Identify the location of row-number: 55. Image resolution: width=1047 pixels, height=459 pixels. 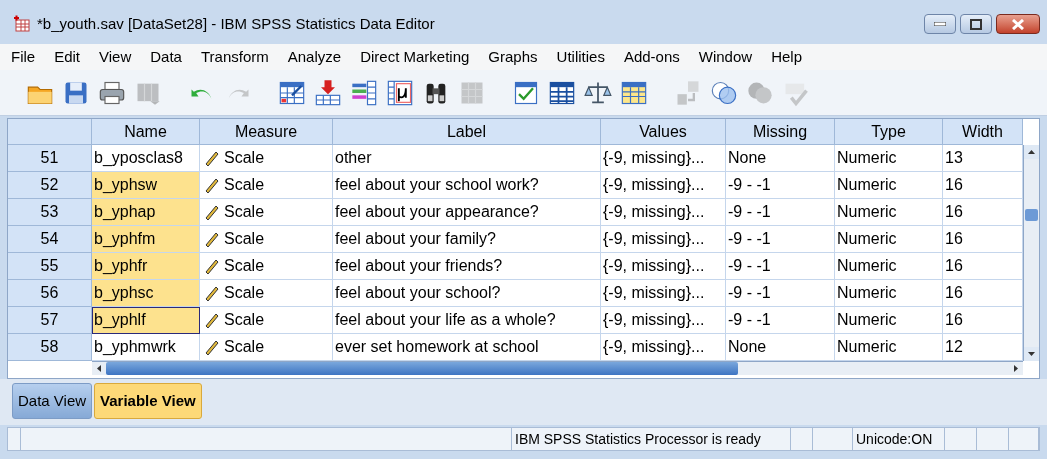
(50, 266).